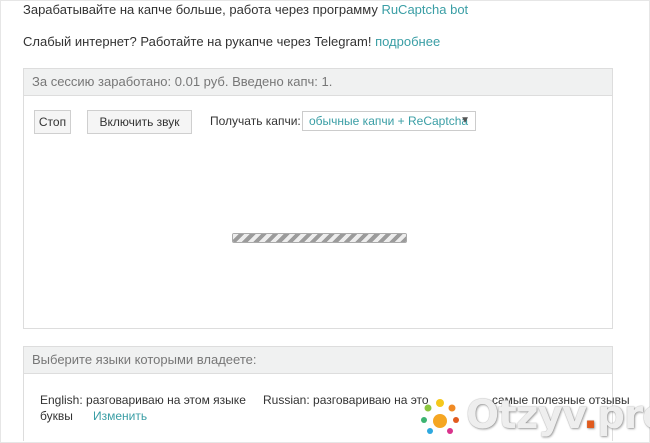  I want to click on reviews-tagline: самые полезные отзывы, so click(561, 400).